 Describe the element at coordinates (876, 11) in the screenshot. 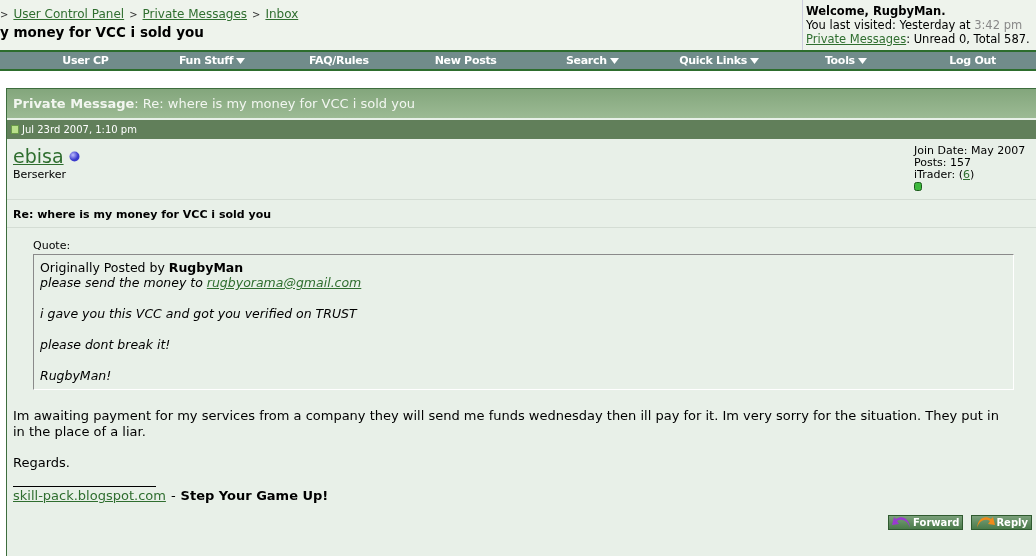

I see `welcome-text: Welcome, RugbyMan.` at that location.